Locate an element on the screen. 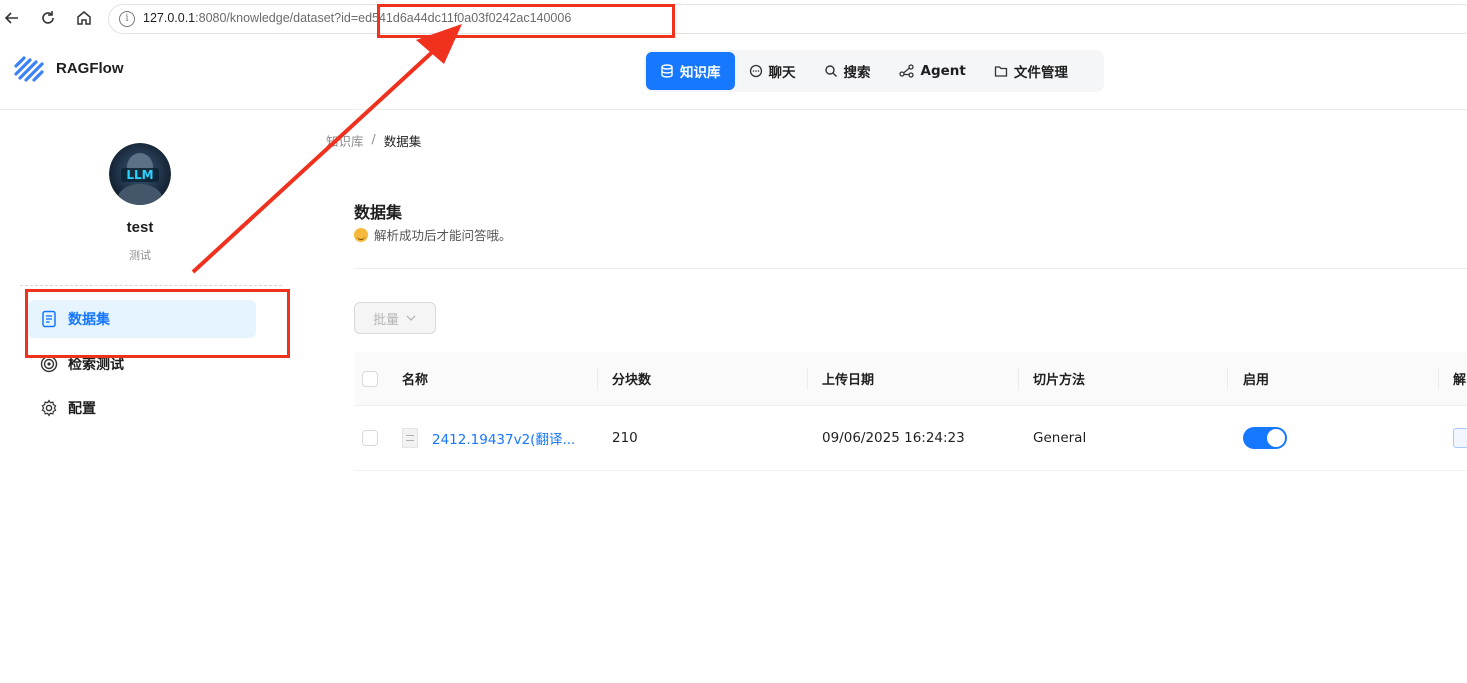 This screenshot has width=1467, height=683. annotation-arrow is located at coordinates (326, 149).